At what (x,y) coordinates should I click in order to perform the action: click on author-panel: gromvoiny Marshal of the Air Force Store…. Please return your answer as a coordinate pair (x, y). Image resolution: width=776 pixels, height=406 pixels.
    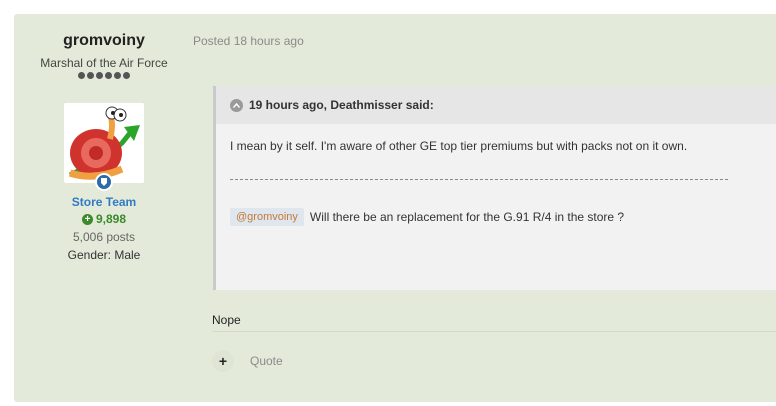
    Looking at the image, I should click on (104, 146).